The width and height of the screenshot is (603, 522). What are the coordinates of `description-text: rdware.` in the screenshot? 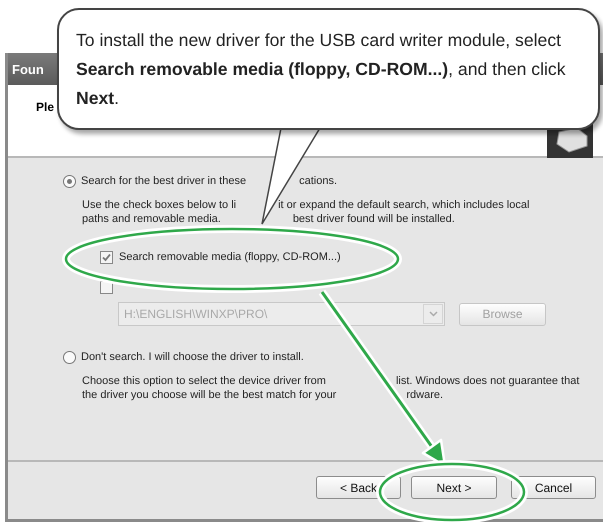 It's located at (425, 395).